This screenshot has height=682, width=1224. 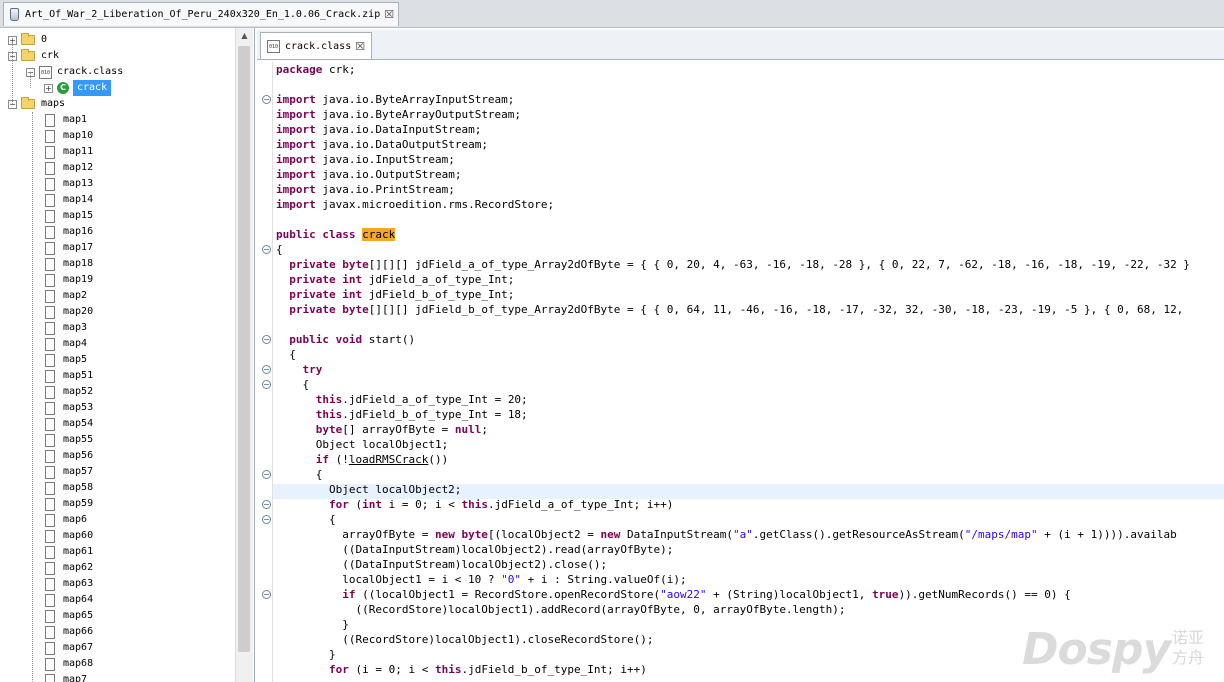 I want to click on tree-item-file: map53, so click(x=69, y=408).